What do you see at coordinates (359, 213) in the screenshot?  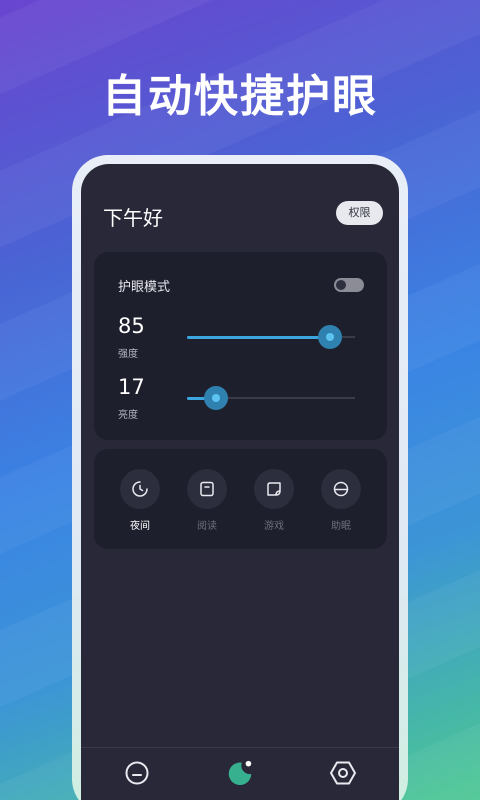 I see `permission-button: 权限` at bounding box center [359, 213].